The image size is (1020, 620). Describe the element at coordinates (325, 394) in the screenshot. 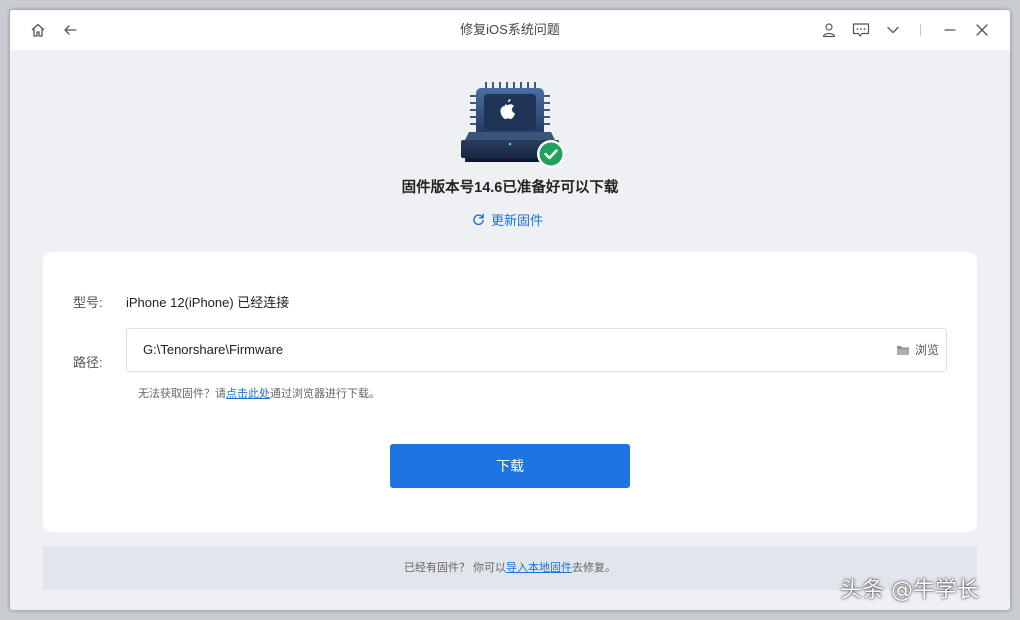

I see `hint-suffix: 通过浏览器进行下载。` at that location.